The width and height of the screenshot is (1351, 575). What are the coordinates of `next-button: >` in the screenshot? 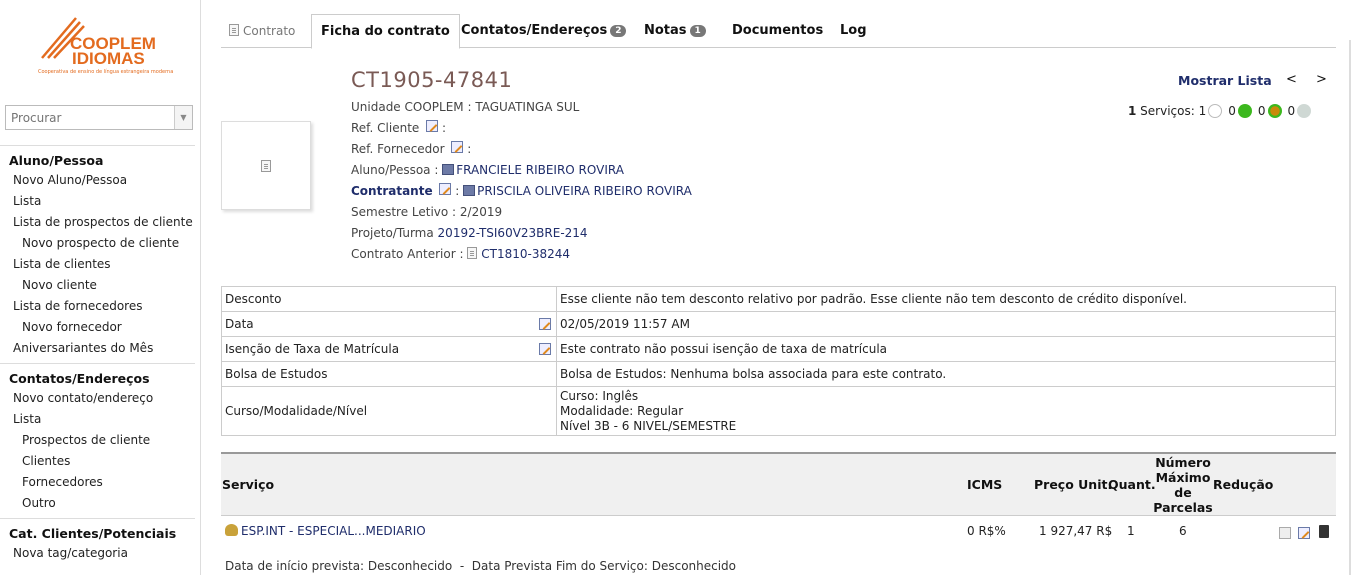 It's located at (1321, 79).